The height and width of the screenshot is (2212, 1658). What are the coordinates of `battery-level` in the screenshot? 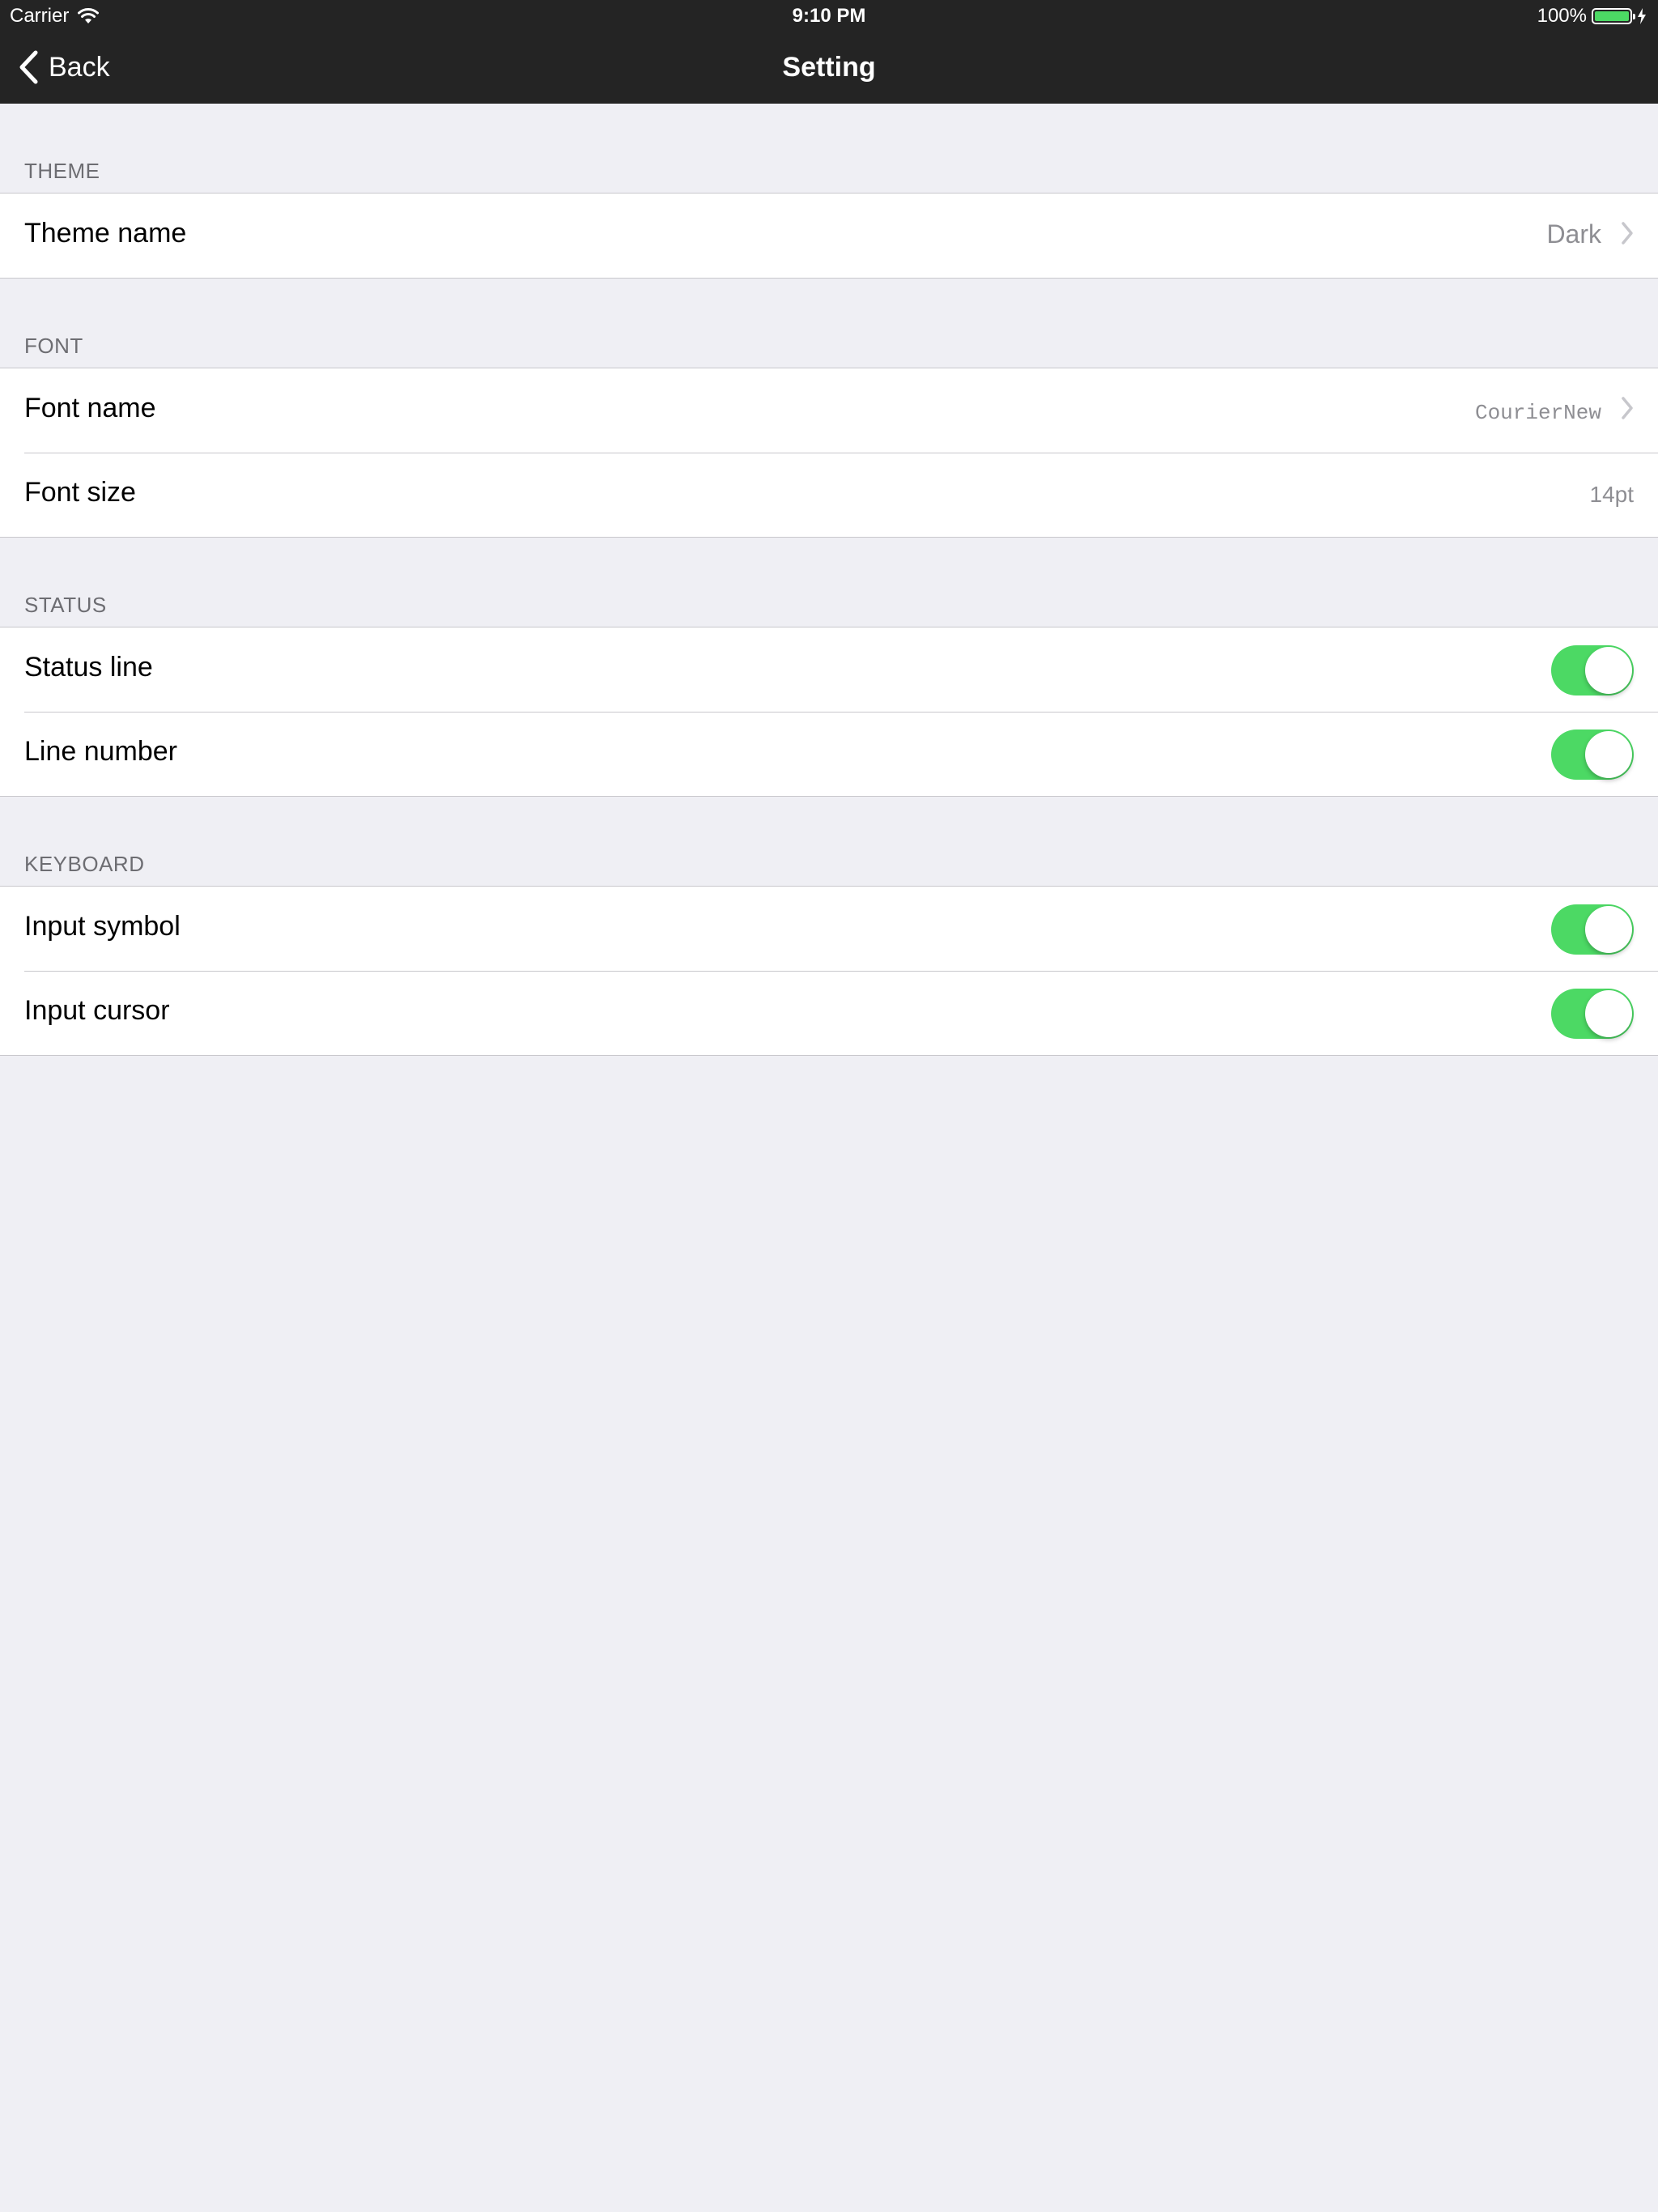 It's located at (1612, 16).